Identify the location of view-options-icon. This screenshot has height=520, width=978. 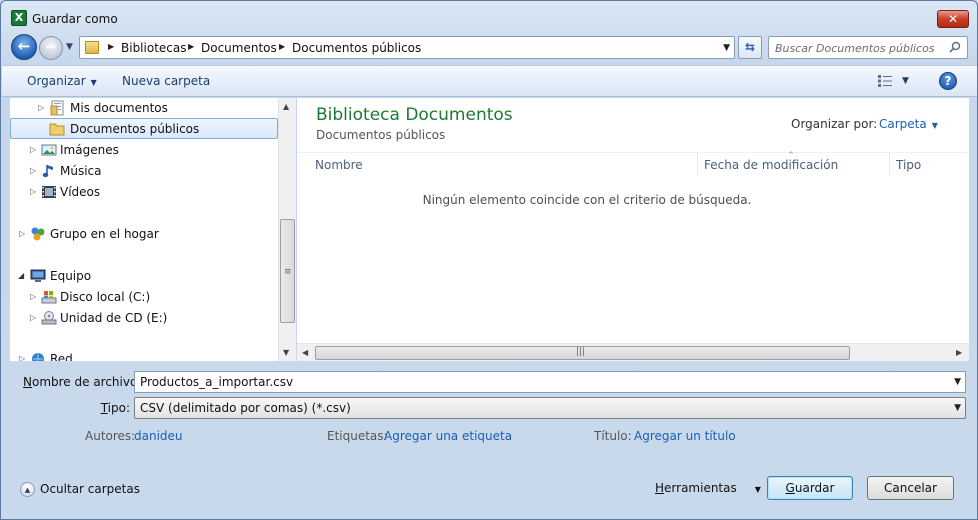
(885, 81).